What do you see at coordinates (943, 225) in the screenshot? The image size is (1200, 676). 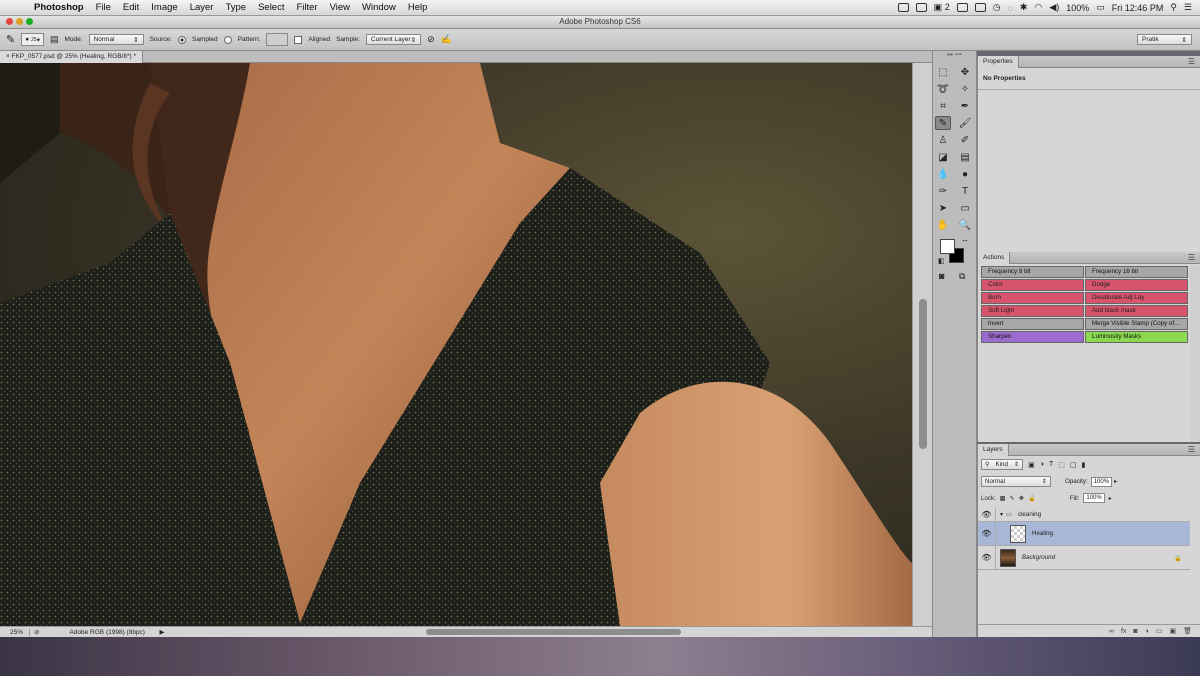 I see `hand-tool-icon: ✋` at bounding box center [943, 225].